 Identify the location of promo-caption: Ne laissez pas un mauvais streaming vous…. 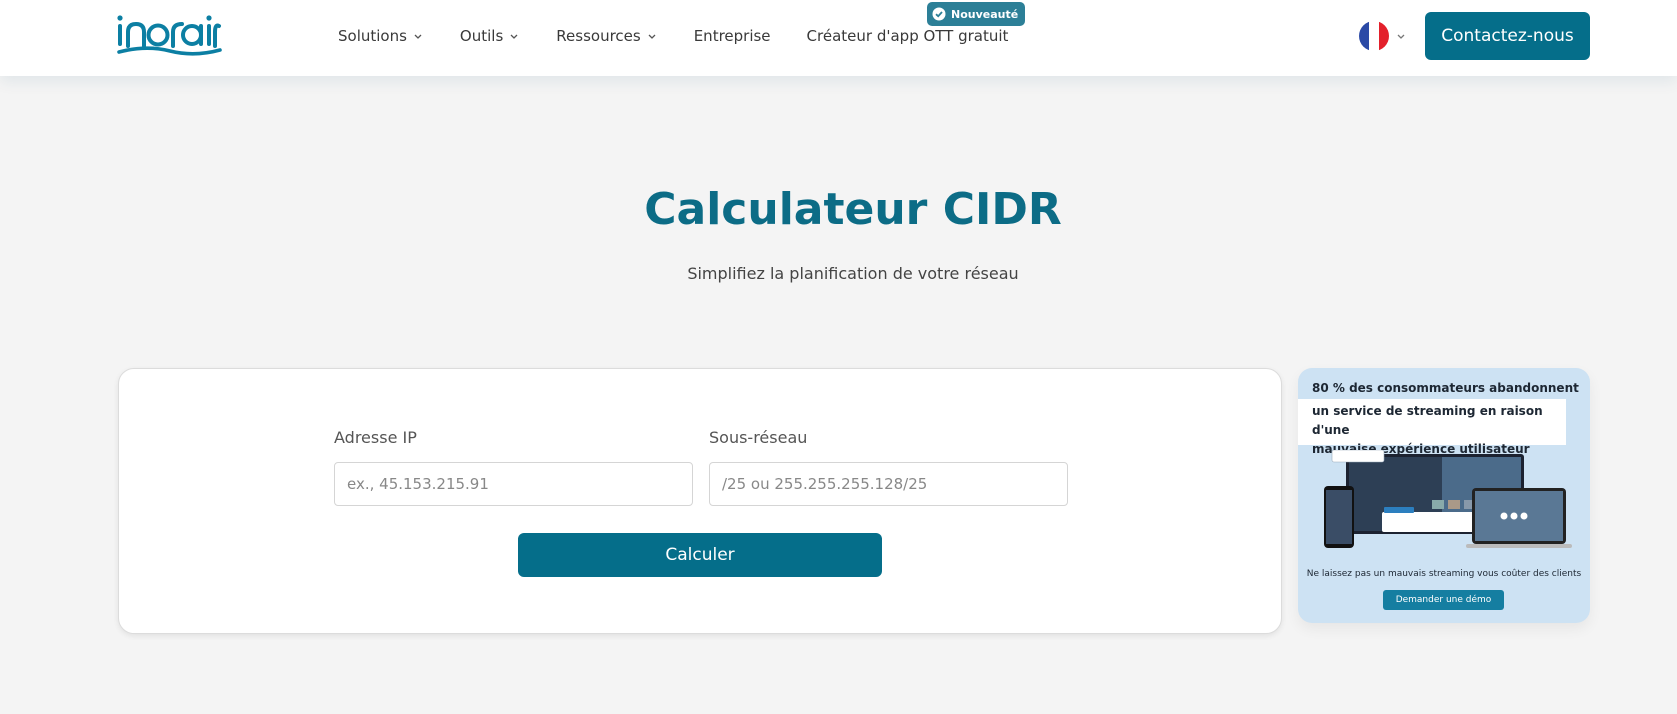
(1444, 574).